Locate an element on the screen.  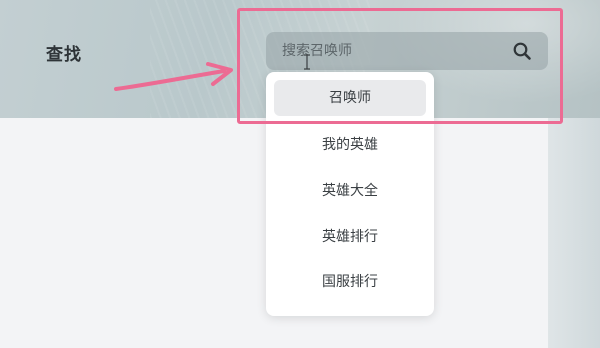
menu-item-server-ranking: 国服排行 is located at coordinates (350, 282).